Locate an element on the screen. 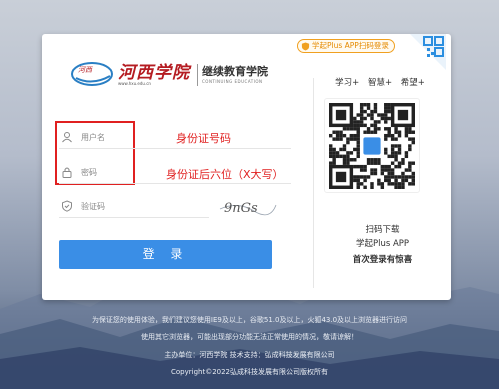  app-name-text: 学起Plus APP is located at coordinates (382, 244).